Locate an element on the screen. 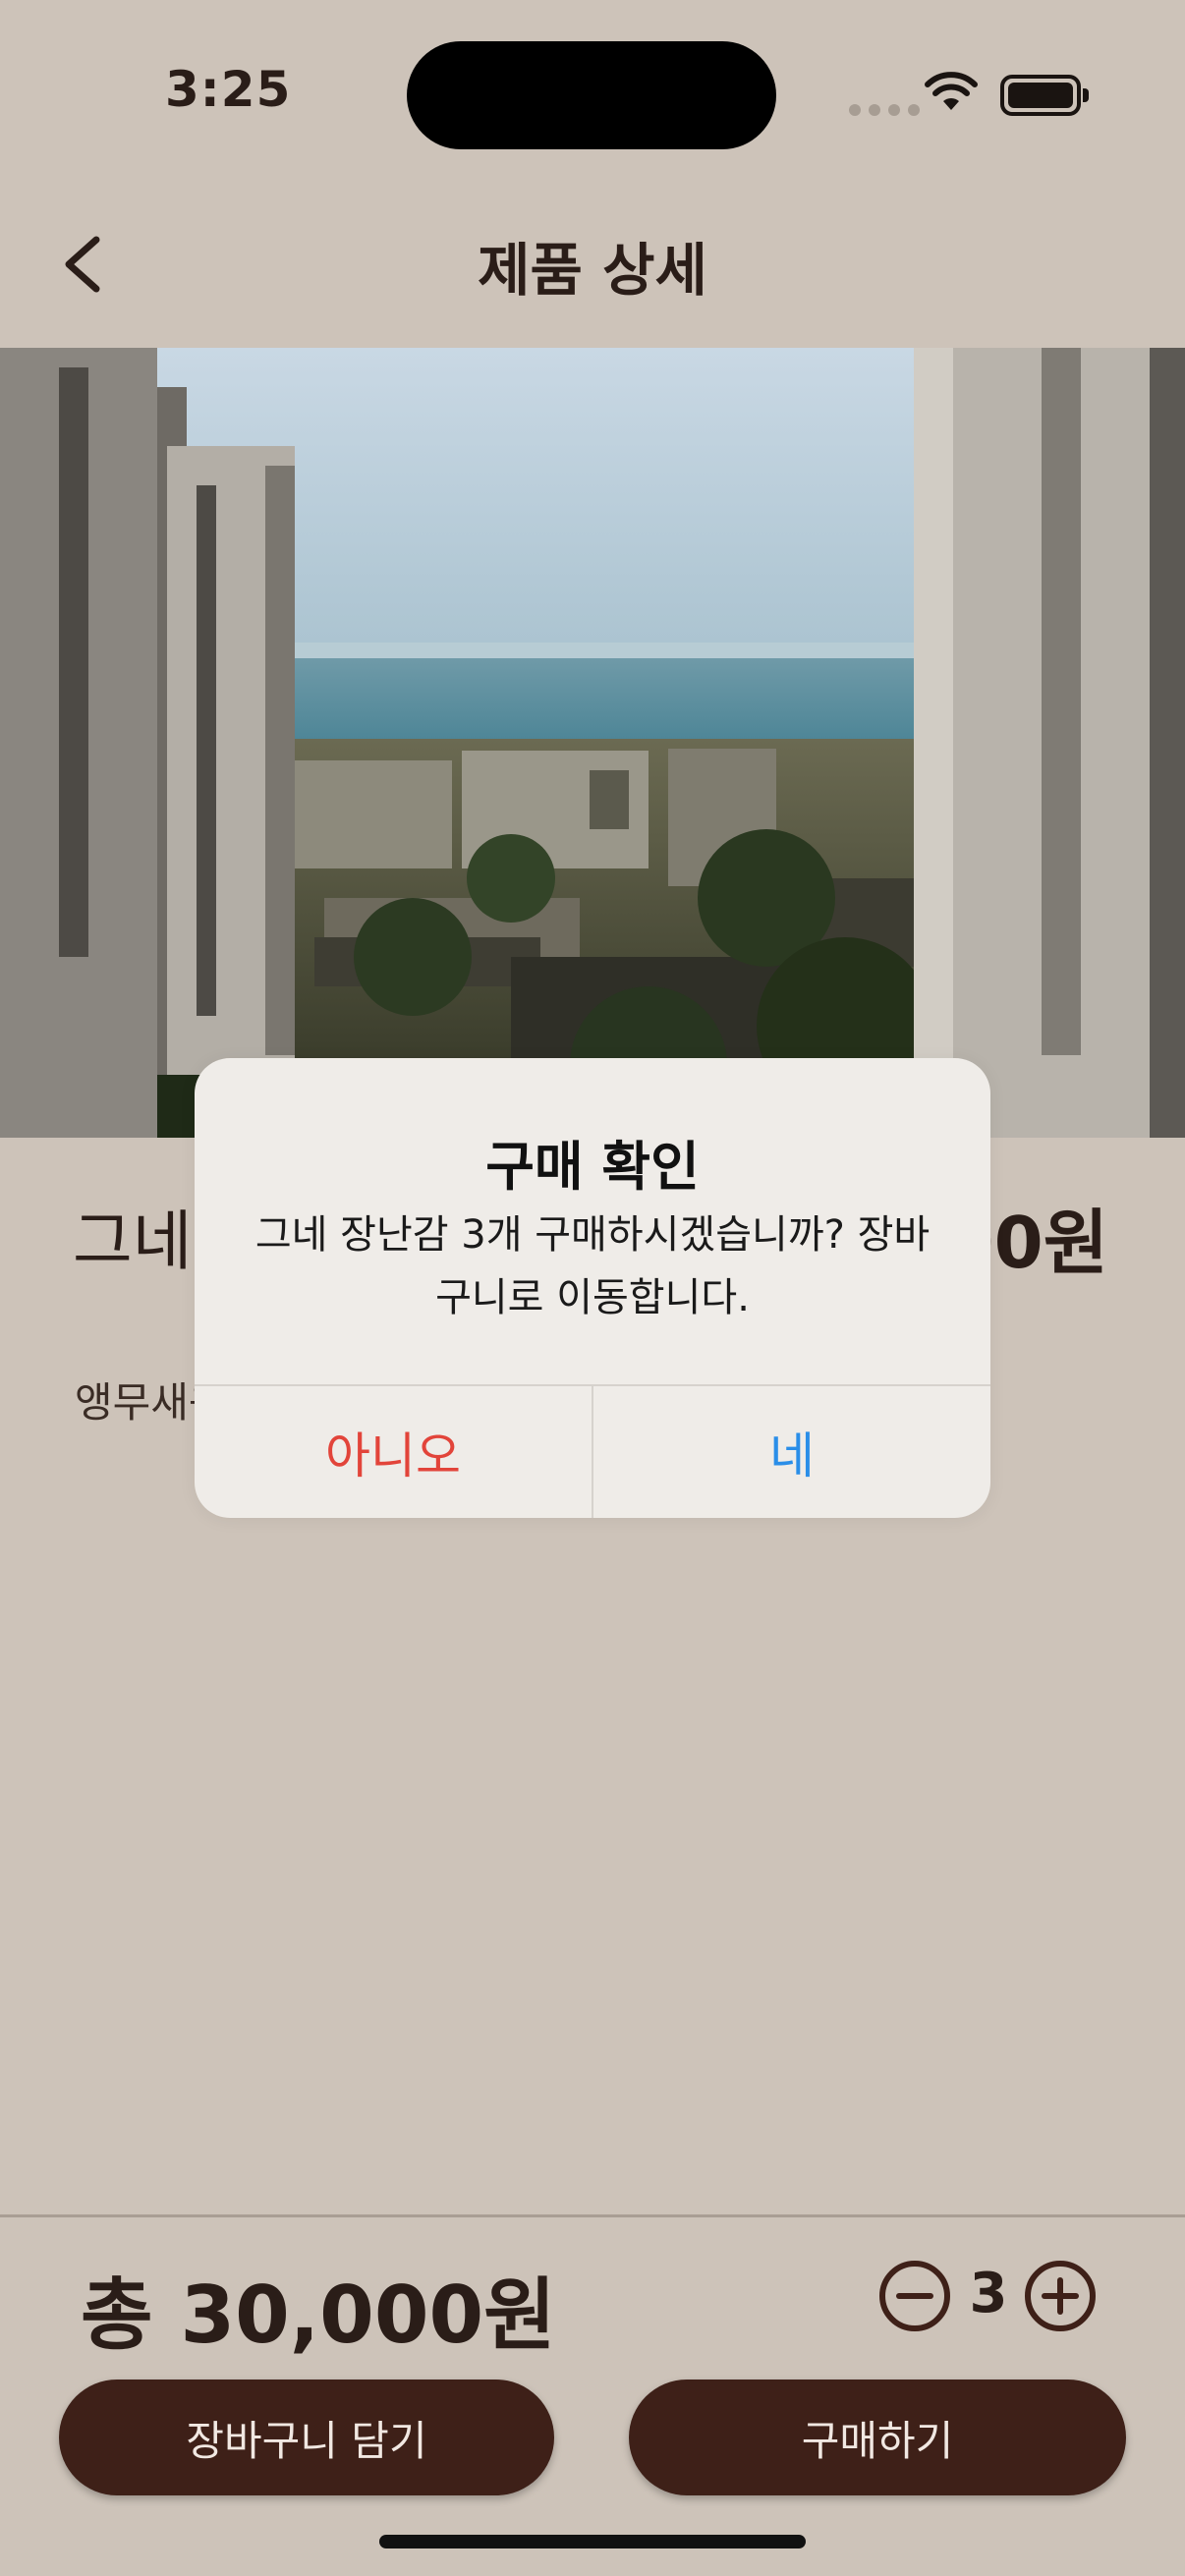 The width and height of the screenshot is (1185, 2576). add-to-cart-button: 장바구니 담기 is located at coordinates (307, 2437).